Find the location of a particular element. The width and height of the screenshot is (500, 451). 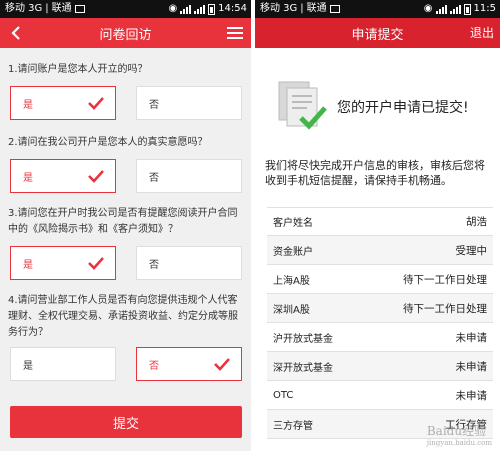

row-label: OTC is located at coordinates (283, 395).